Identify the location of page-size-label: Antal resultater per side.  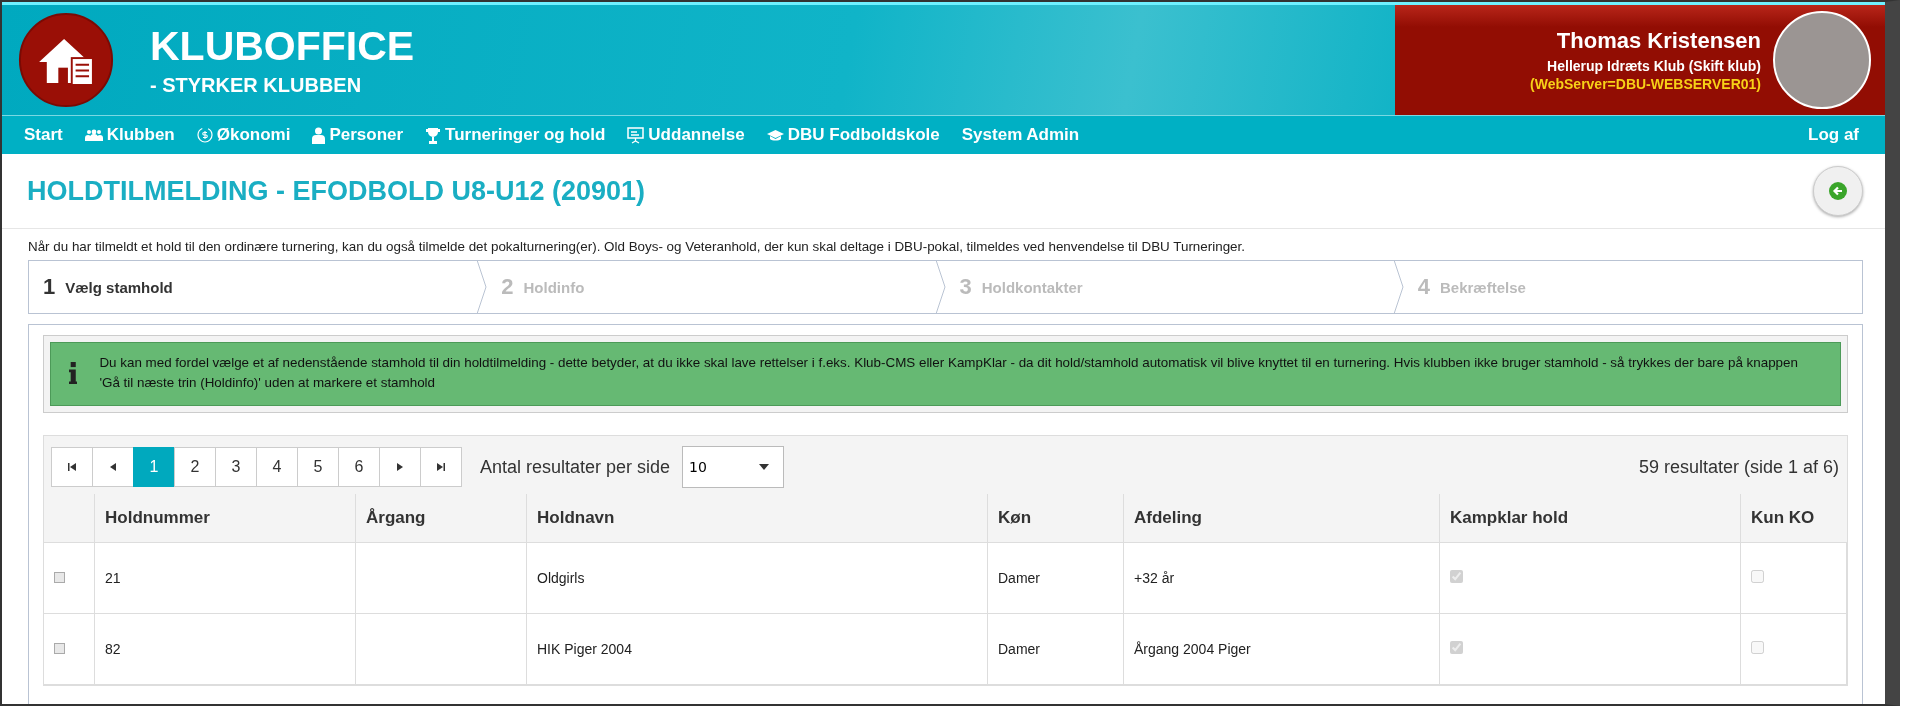
(575, 467).